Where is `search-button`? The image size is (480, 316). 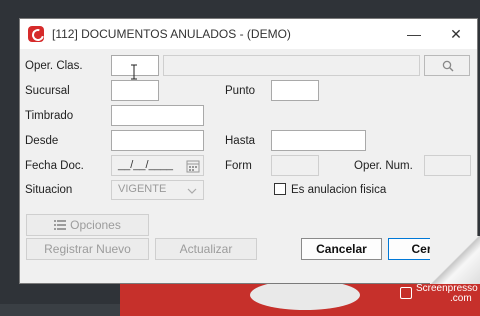 search-button is located at coordinates (447, 65).